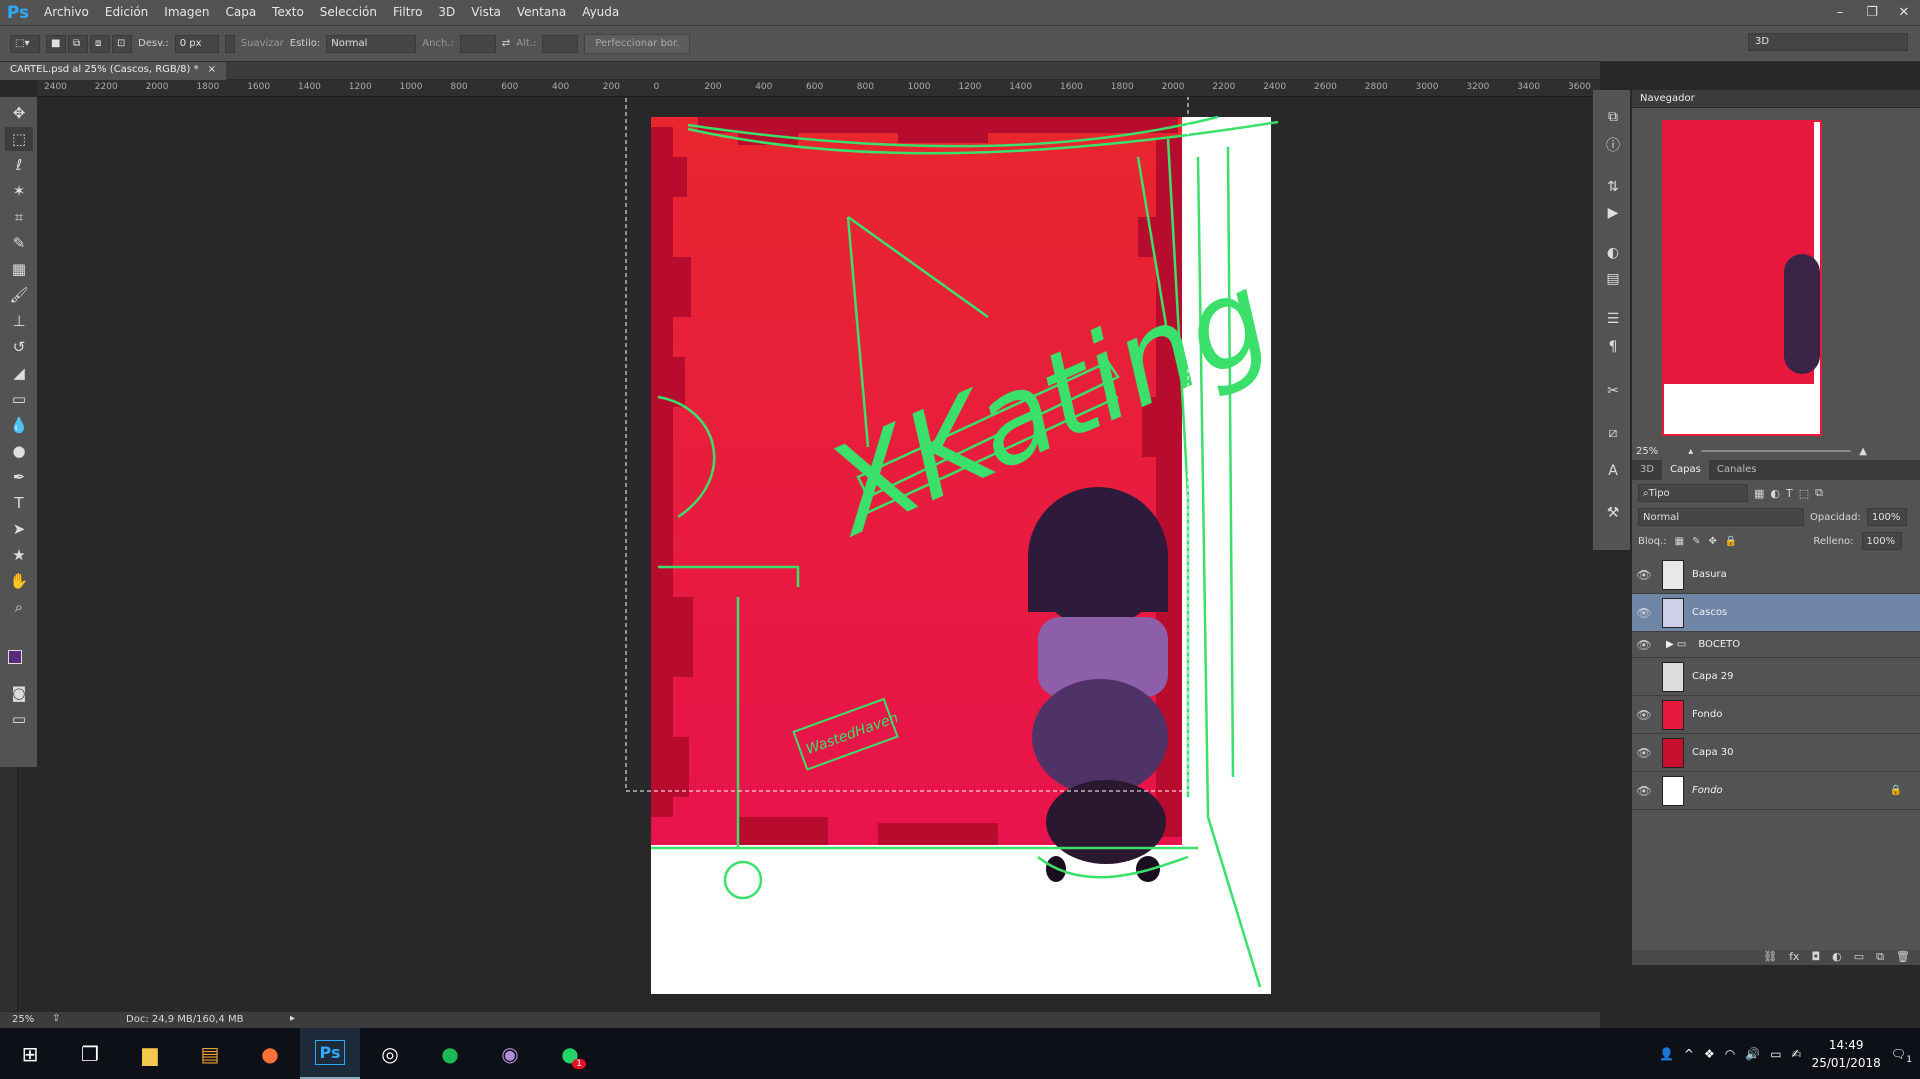  Describe the element at coordinates (196, 43) in the screenshot. I see `desv-input: 0 px` at that location.